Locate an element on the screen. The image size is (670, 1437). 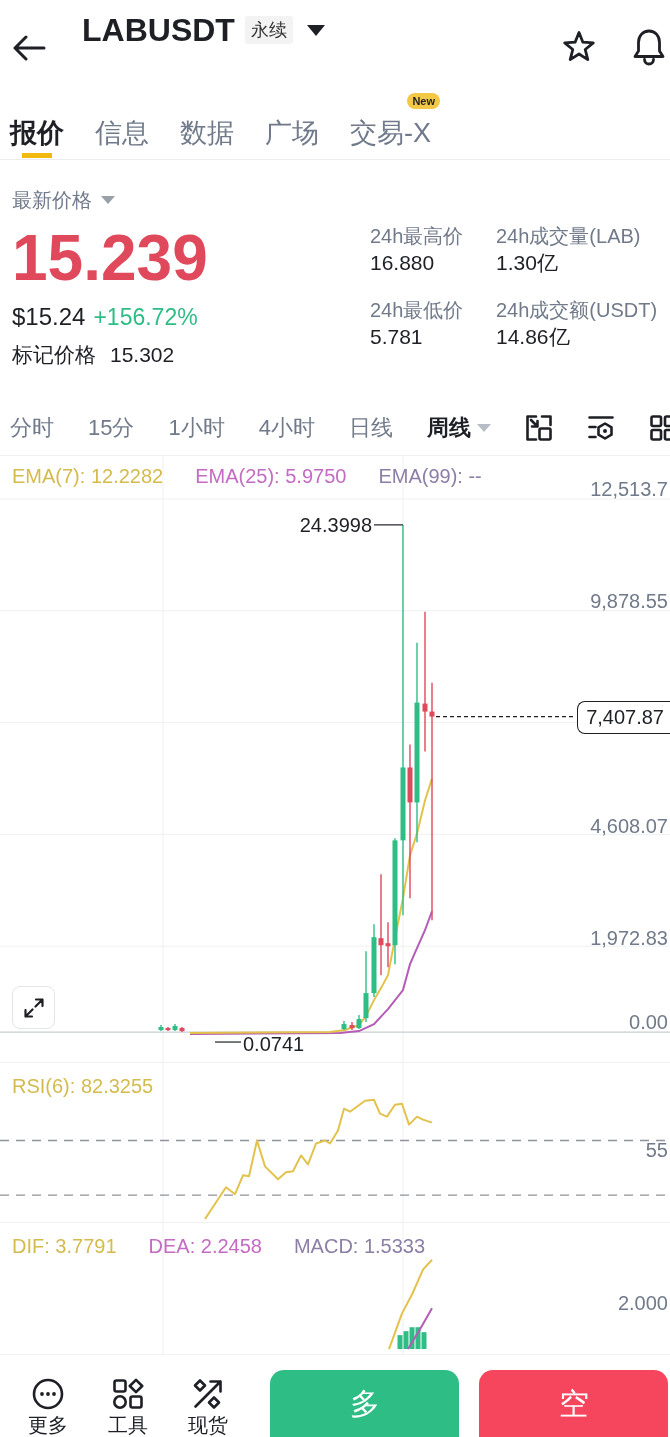
lines-hexagon-icon is located at coordinates (601, 427).